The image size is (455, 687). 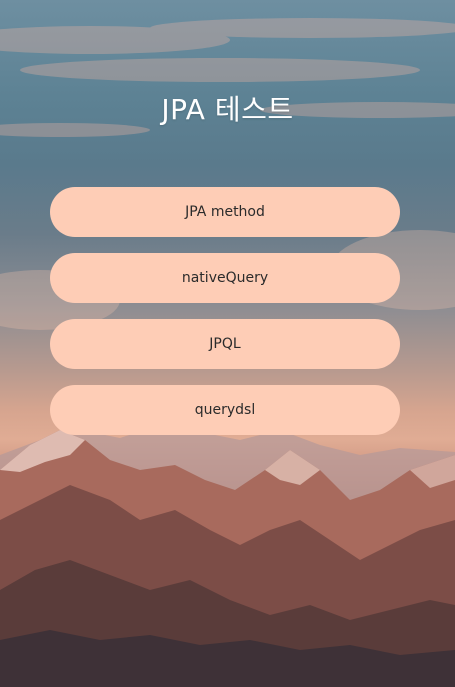 I want to click on native-query-button: nativeQuery, so click(x=225, y=278).